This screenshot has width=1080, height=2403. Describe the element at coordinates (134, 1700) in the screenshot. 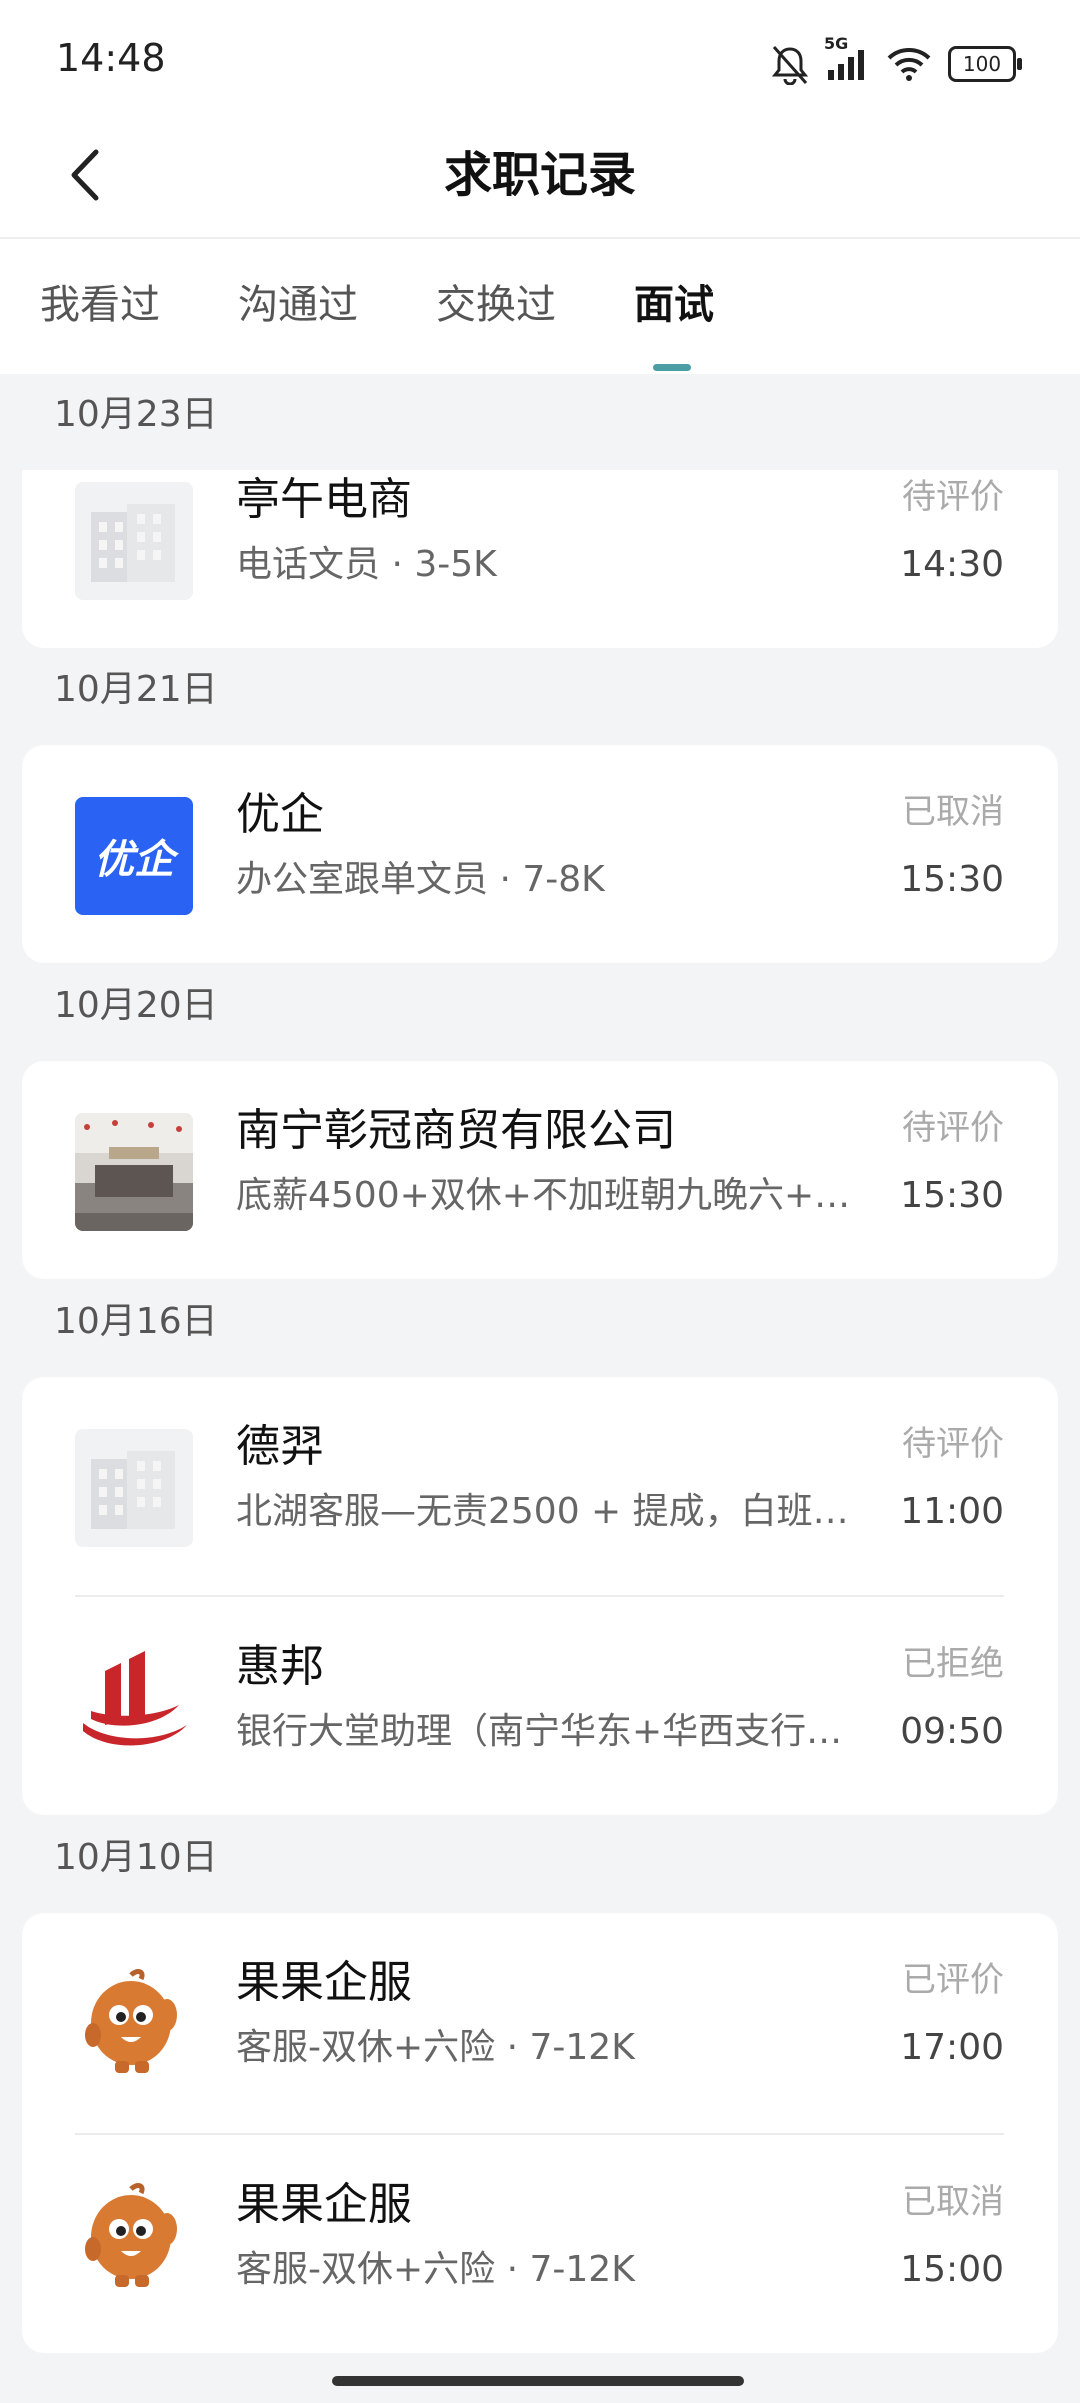

I see `huibang-logo` at that location.